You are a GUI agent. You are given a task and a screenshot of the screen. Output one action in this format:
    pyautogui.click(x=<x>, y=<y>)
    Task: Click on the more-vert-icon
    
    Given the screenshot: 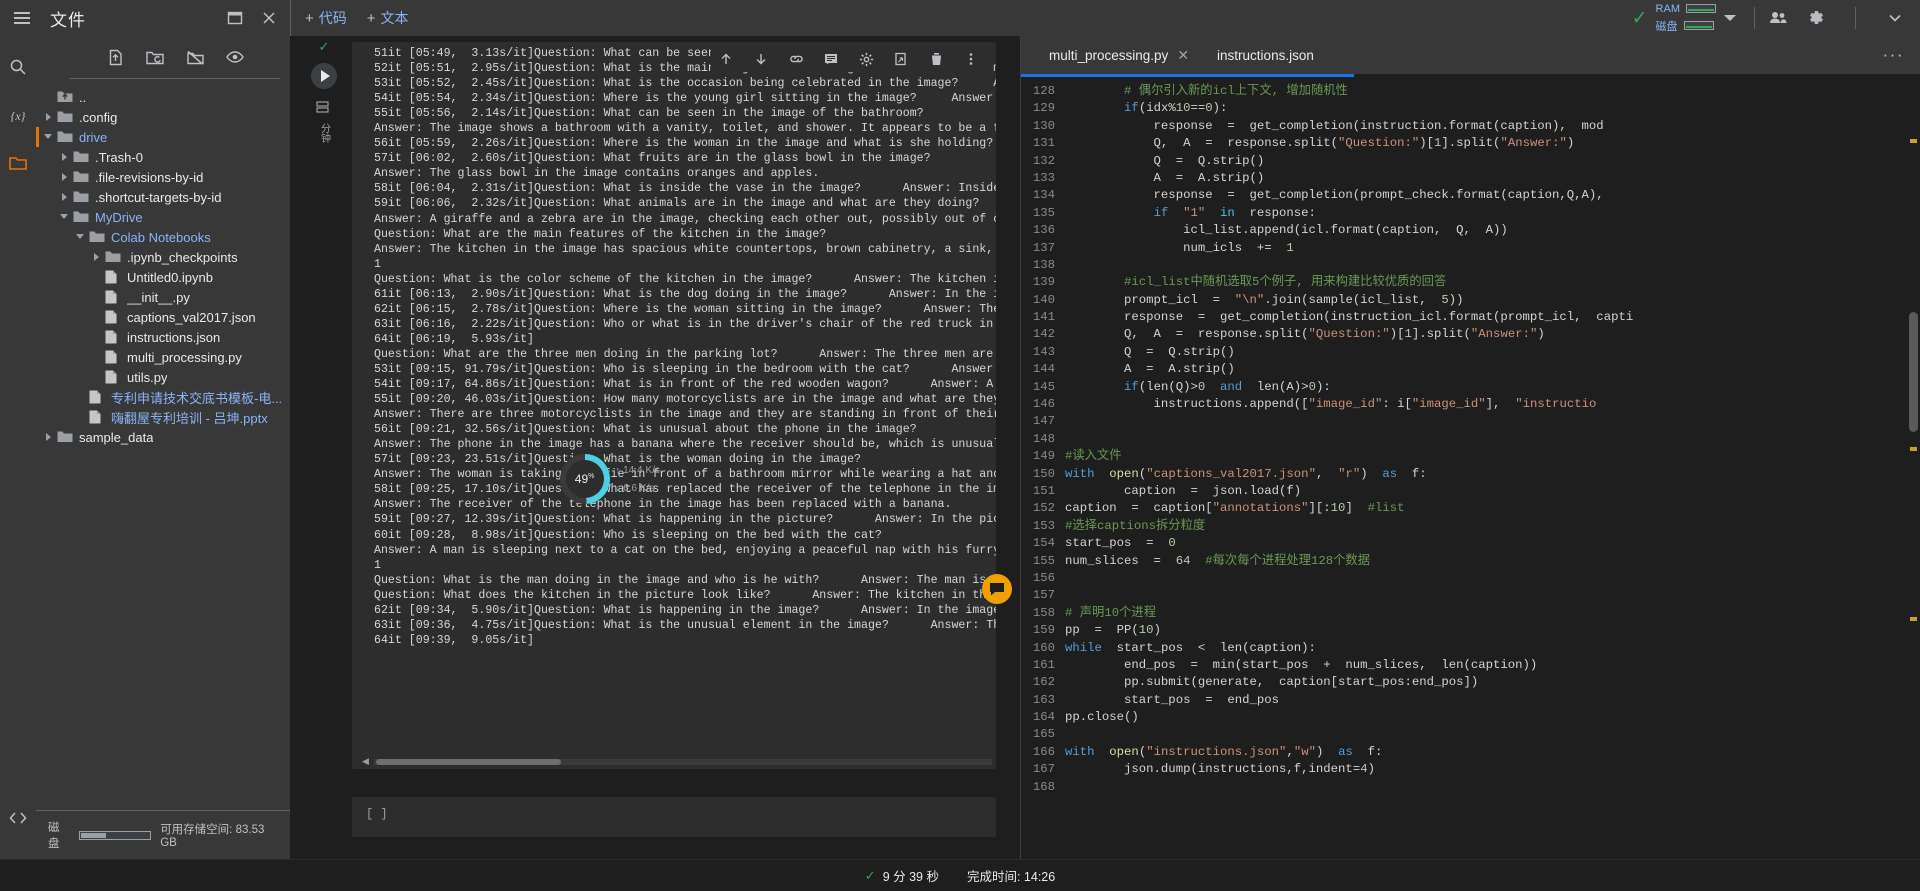 What is the action you would take?
    pyautogui.click(x=971, y=59)
    